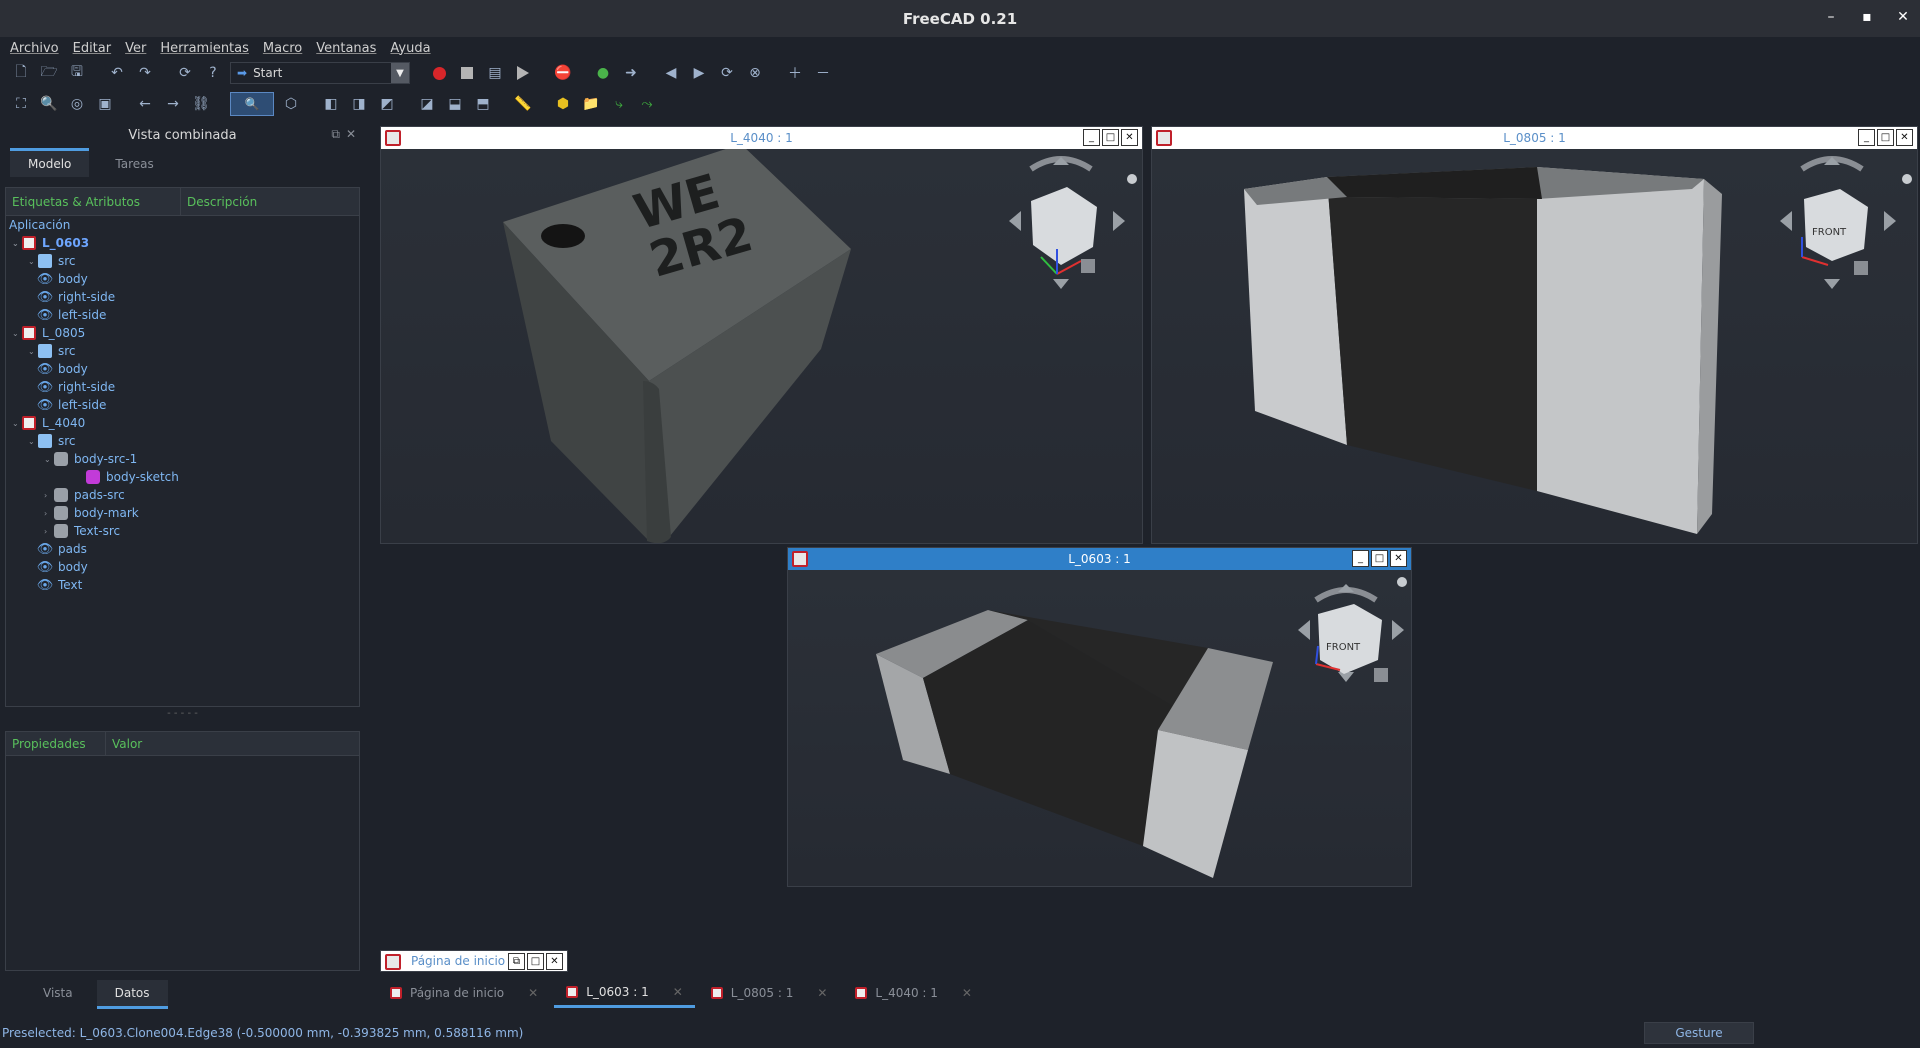  What do you see at coordinates (516, 961) in the screenshot?
I see `restore-icon: ⧉` at bounding box center [516, 961].